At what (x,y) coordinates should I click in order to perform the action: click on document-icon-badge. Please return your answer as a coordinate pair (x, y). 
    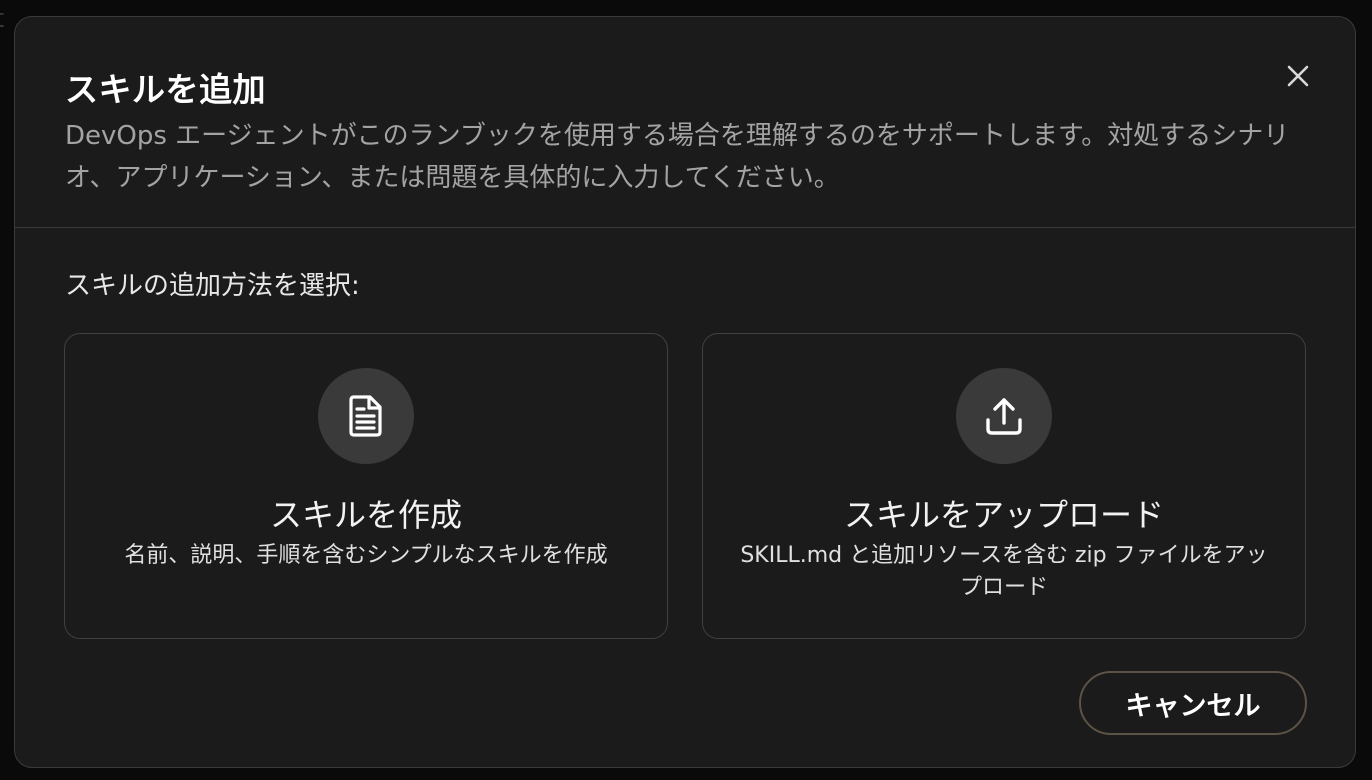
    Looking at the image, I should click on (366, 416).